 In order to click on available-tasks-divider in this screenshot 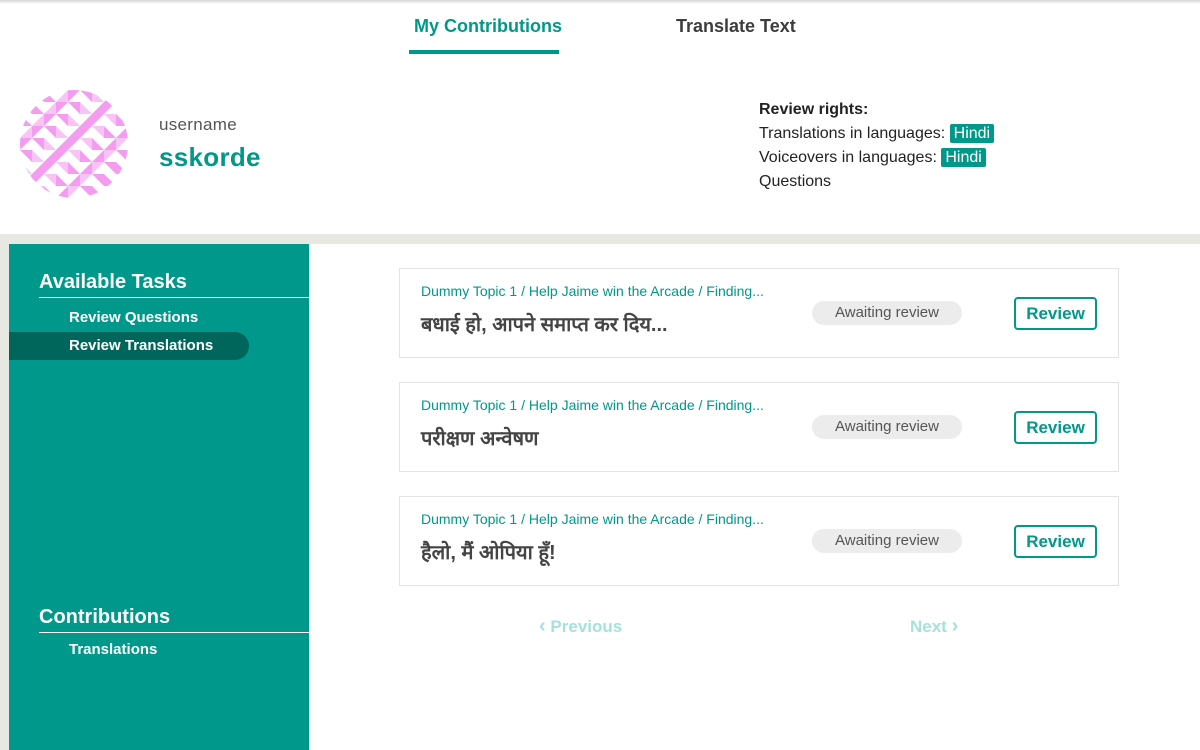, I will do `click(174, 297)`.